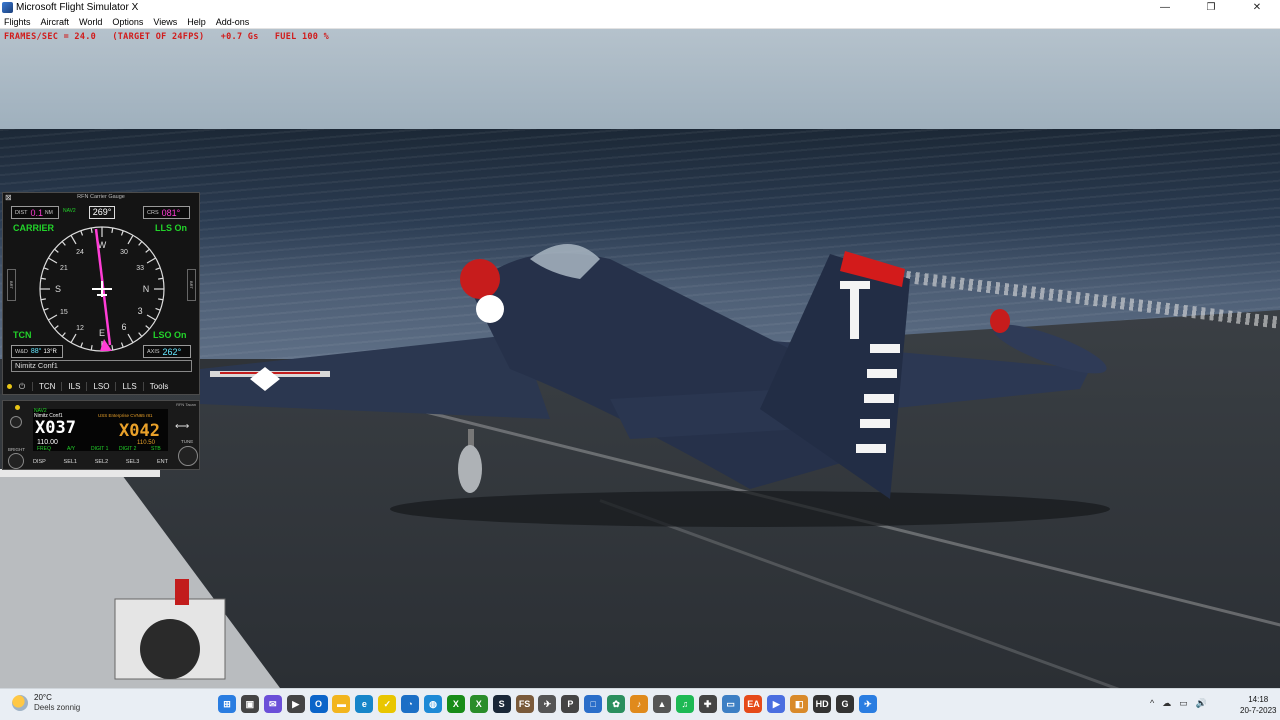 This screenshot has height=720, width=1280. Describe the element at coordinates (11, 285) in the screenshot. I see `left-brightness-button: BRT` at that location.